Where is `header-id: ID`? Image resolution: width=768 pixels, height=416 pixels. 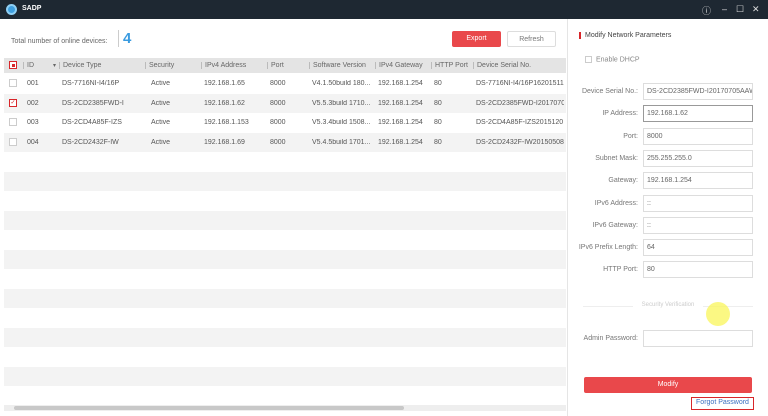 header-id: ID is located at coordinates (28, 65).